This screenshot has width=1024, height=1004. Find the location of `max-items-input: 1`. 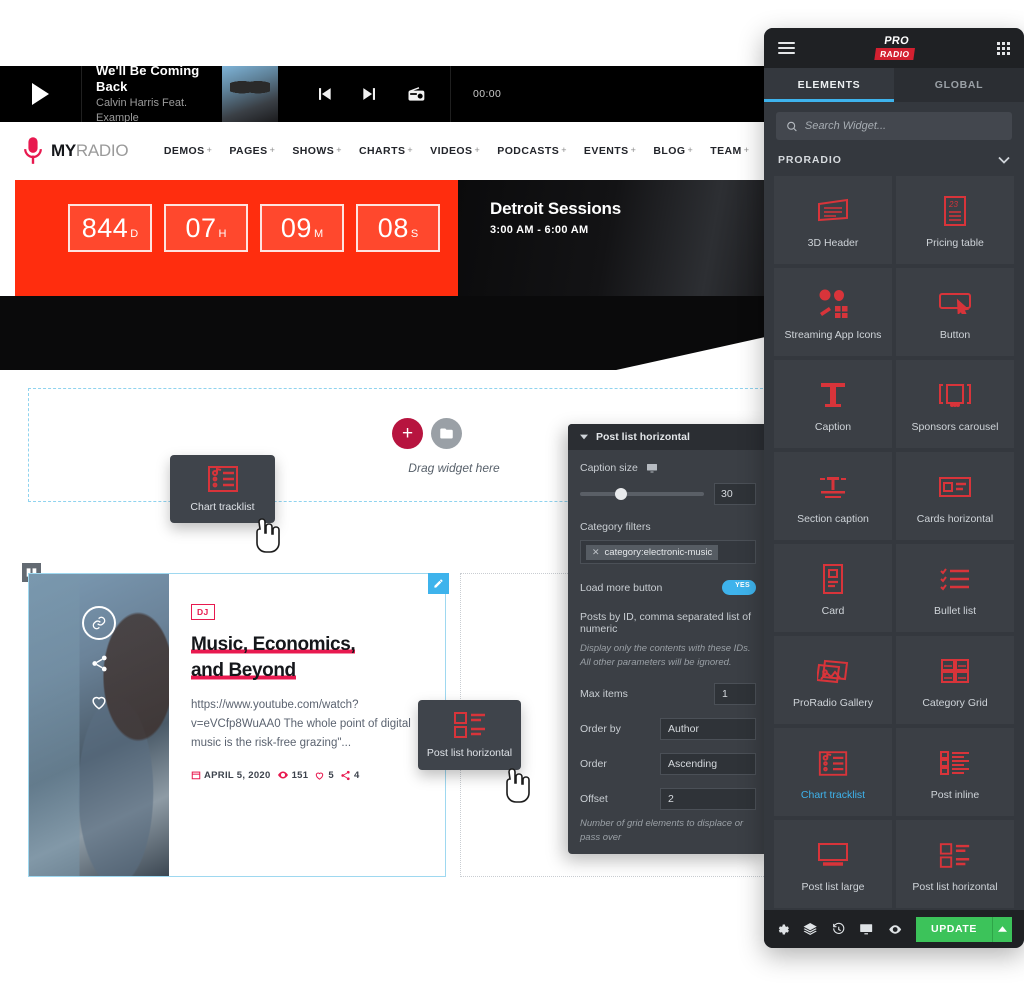

max-items-input: 1 is located at coordinates (735, 694).